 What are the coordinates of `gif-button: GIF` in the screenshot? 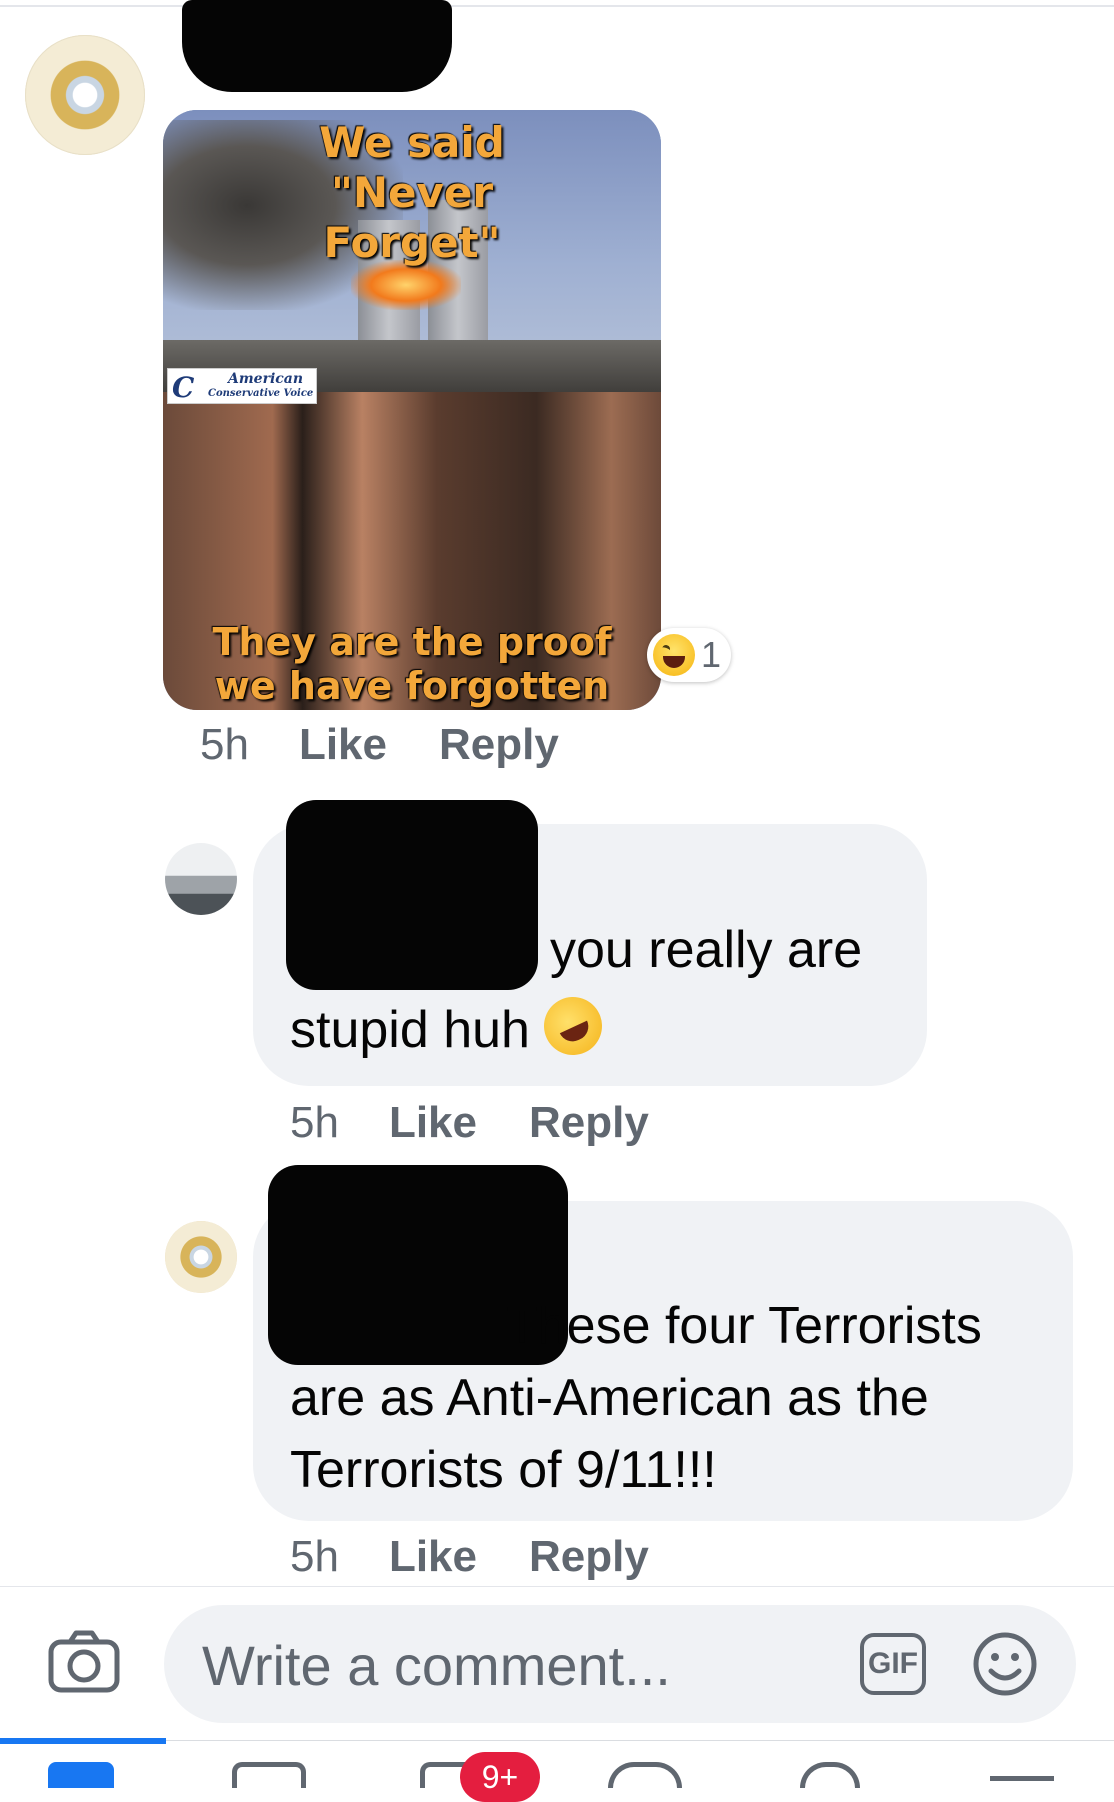 It's located at (893, 1664).